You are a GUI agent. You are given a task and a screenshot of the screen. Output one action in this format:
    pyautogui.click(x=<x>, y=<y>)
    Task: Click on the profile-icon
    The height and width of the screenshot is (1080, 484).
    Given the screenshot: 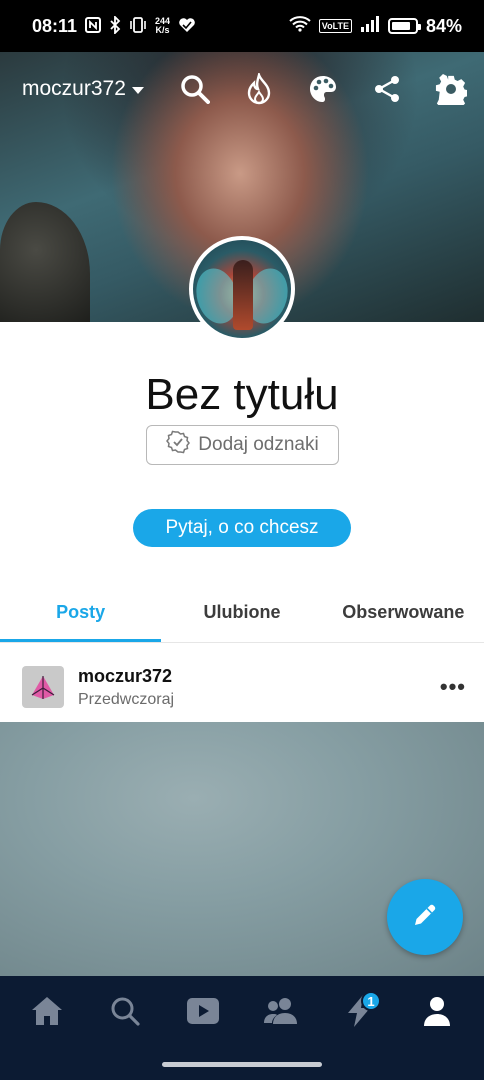 What is the action you would take?
    pyautogui.click(x=437, y=1013)
    